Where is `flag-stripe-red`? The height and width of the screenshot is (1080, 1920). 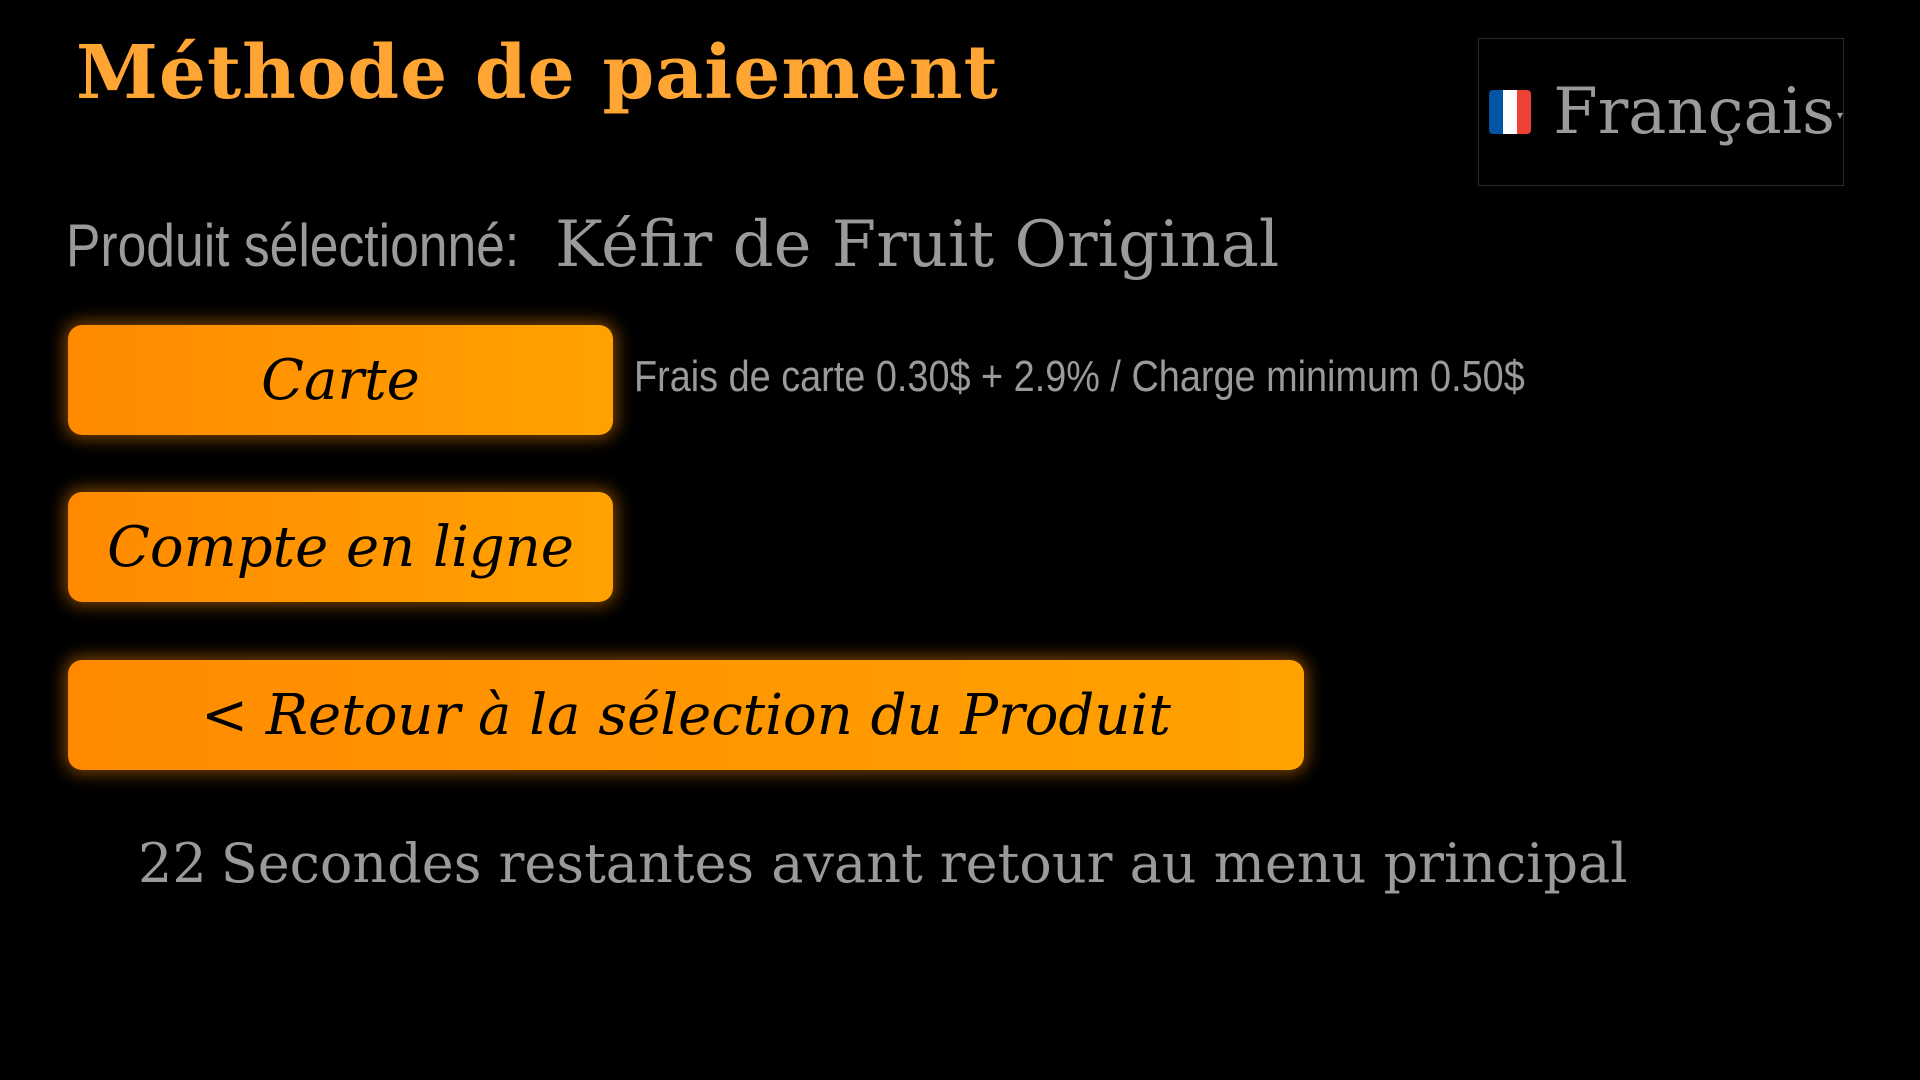
flag-stripe-red is located at coordinates (1524, 112).